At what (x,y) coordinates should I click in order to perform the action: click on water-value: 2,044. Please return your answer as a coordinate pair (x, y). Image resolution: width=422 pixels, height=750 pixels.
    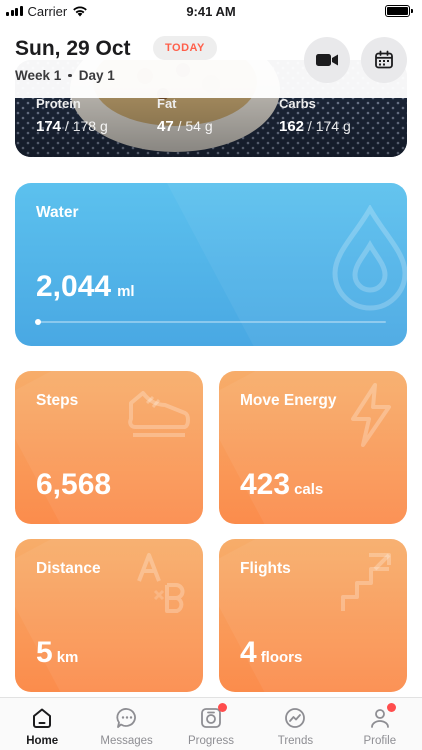
    Looking at the image, I should click on (74, 286).